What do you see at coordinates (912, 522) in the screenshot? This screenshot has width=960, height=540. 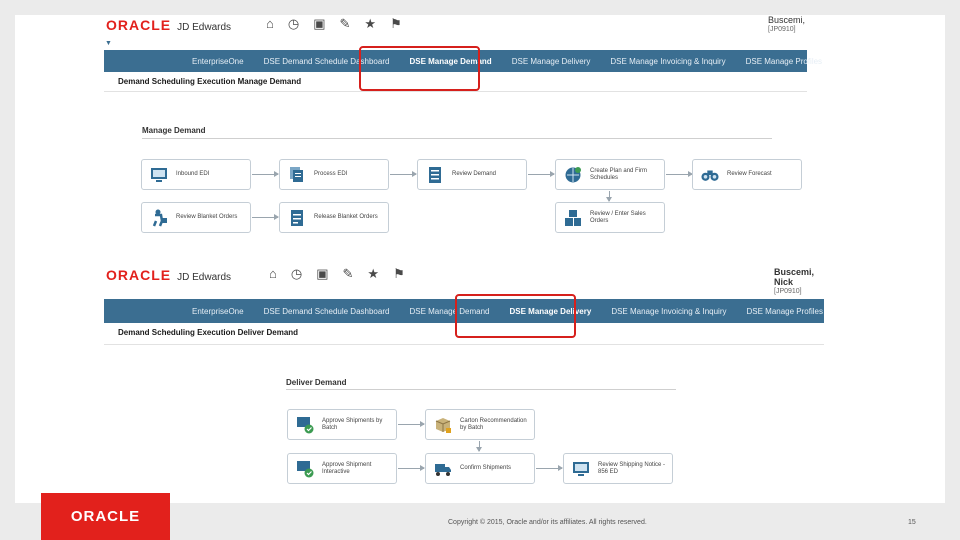 I see `page-number: 15` at bounding box center [912, 522].